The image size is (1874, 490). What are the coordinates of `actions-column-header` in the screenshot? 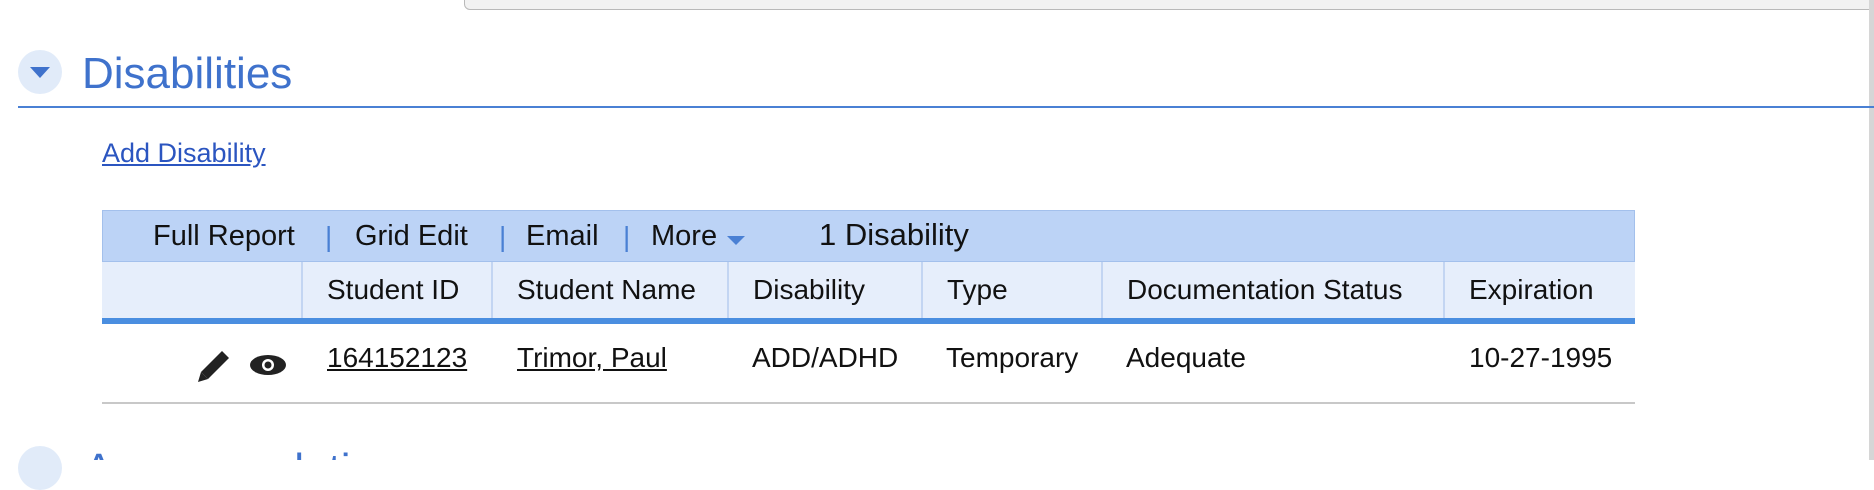 It's located at (202, 290).